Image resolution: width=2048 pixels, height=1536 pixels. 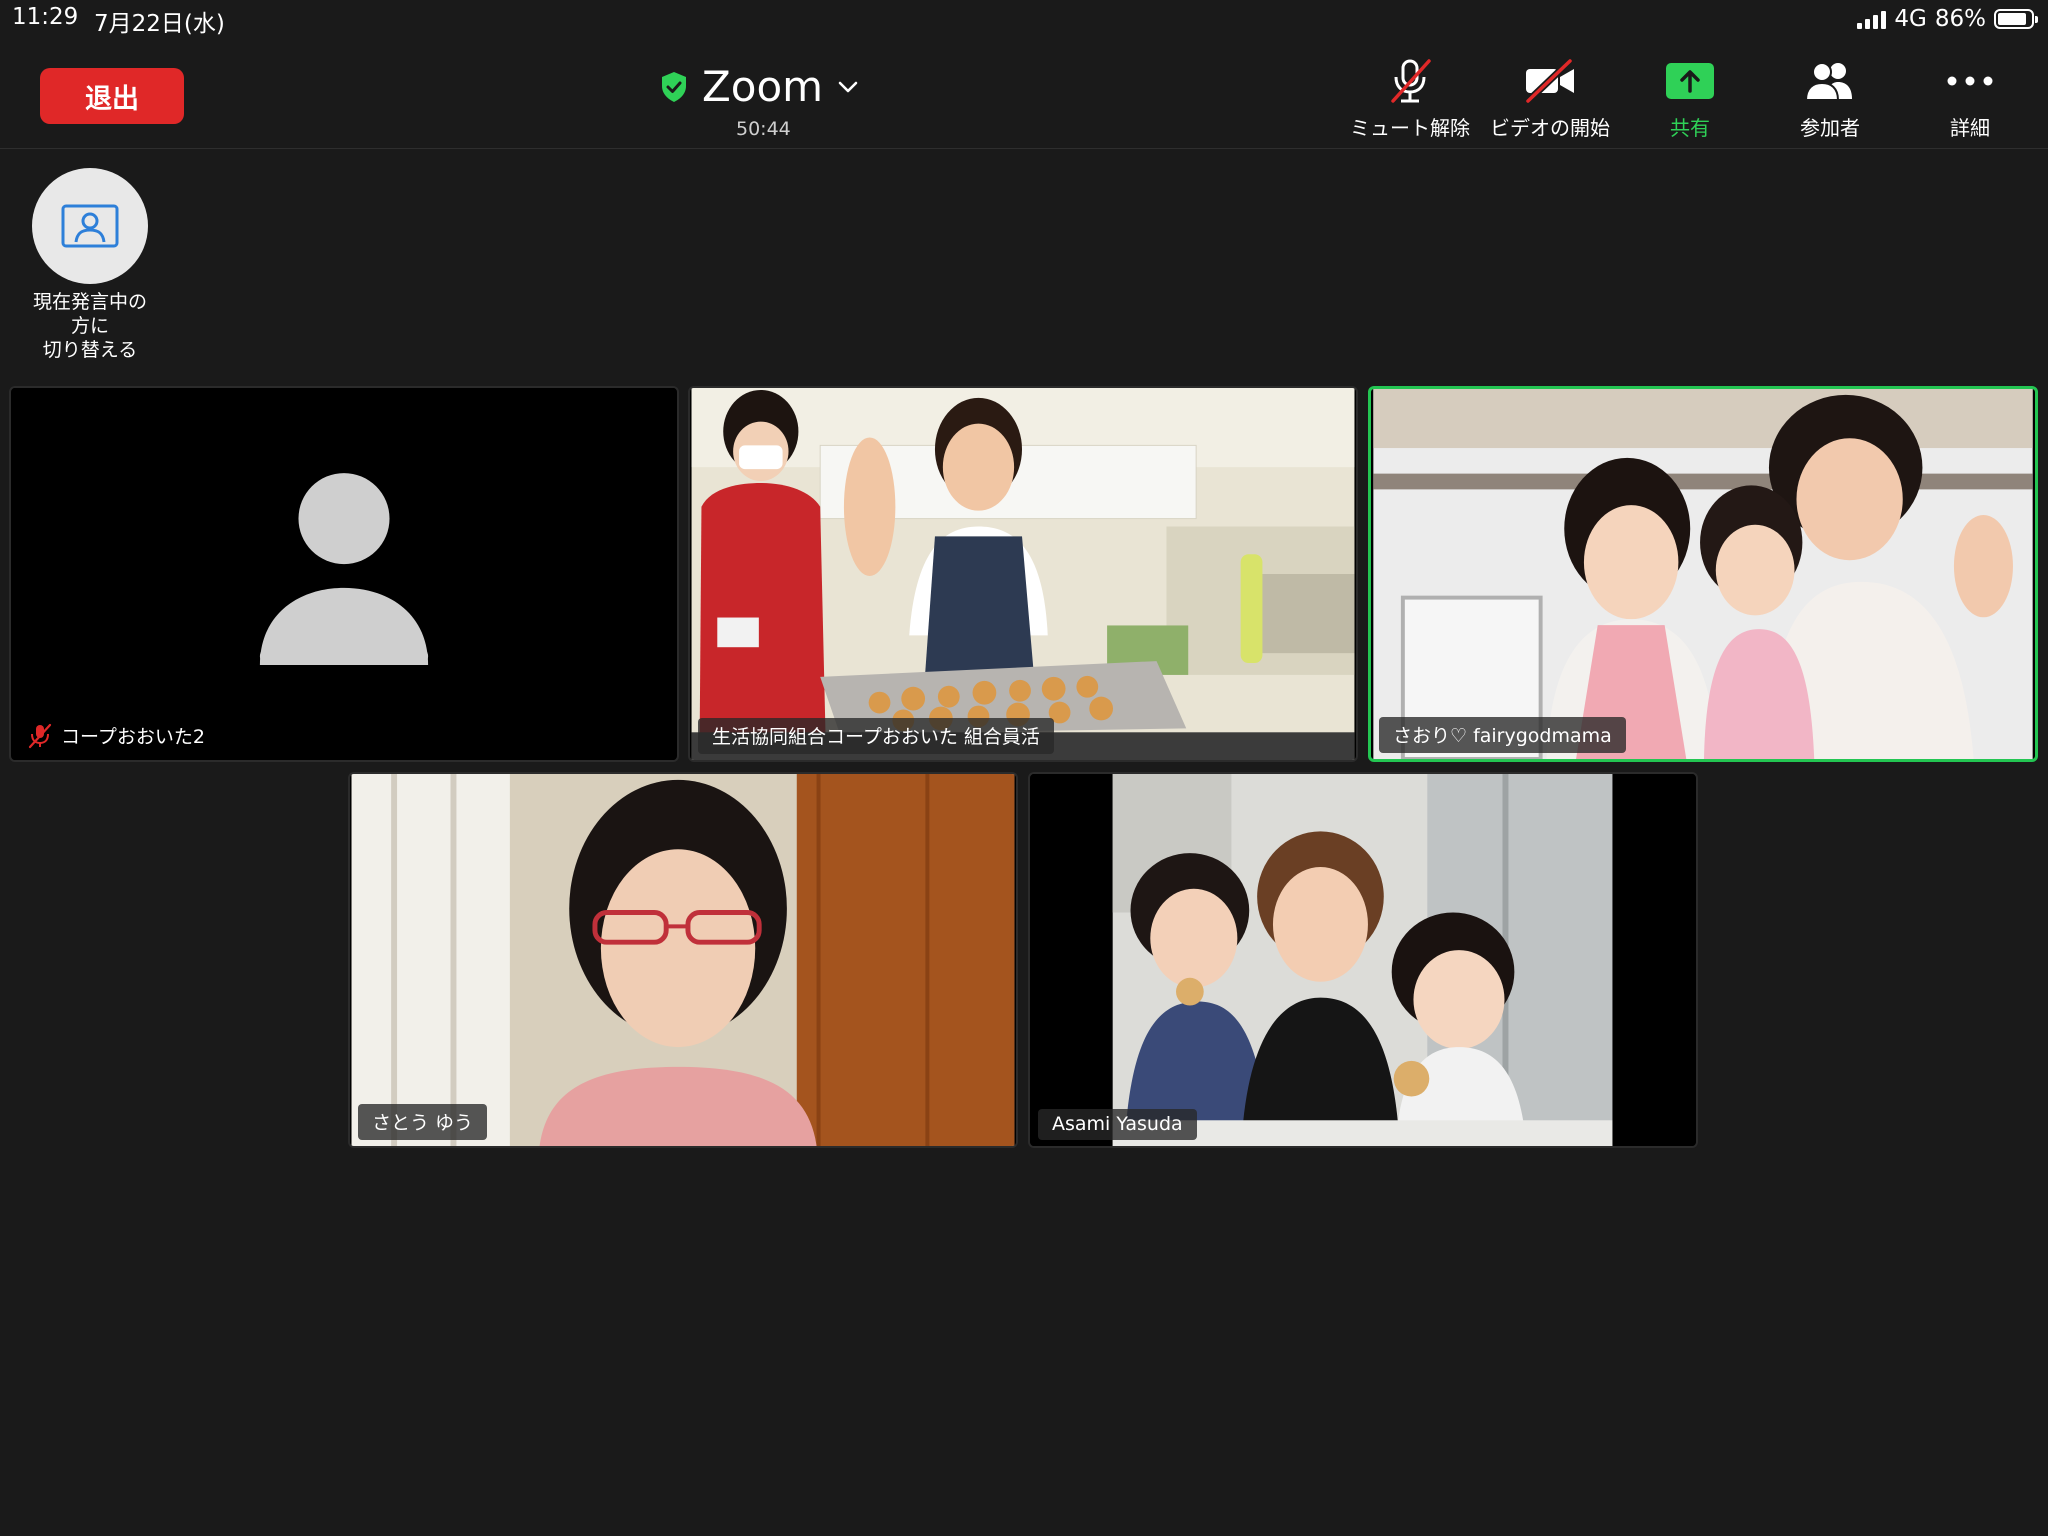 I want to click on participant-name: 生活協同組合コープおおいた 組合員活, so click(x=876, y=737).